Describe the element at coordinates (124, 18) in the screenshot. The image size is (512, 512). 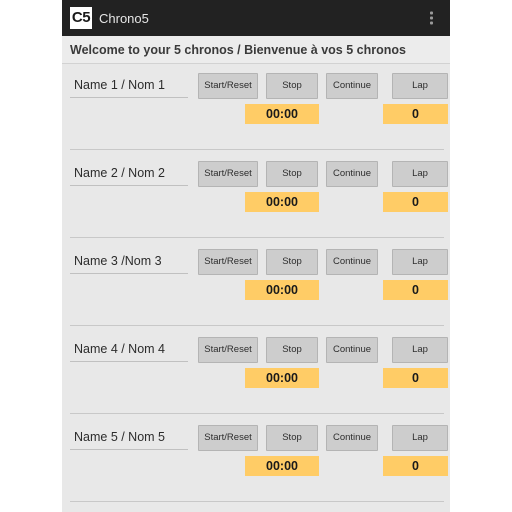
I see `app-title: Chrono5` at that location.